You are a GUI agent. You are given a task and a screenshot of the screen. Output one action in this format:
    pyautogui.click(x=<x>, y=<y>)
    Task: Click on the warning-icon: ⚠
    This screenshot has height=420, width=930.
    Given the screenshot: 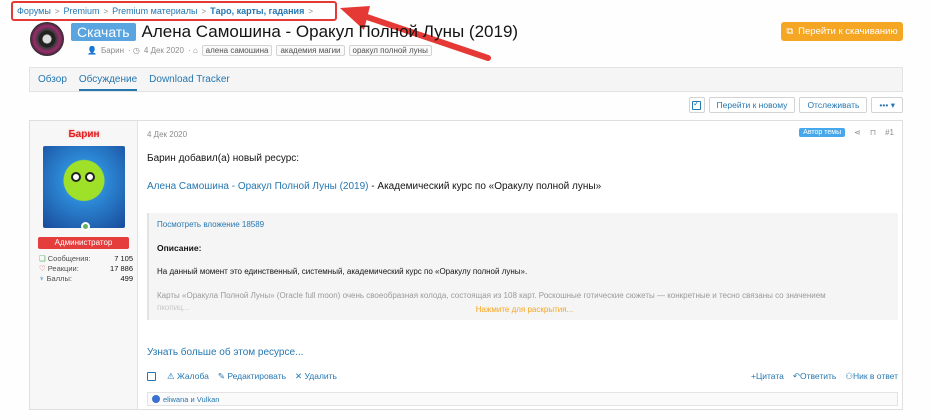 What is the action you would take?
    pyautogui.click(x=172, y=375)
    